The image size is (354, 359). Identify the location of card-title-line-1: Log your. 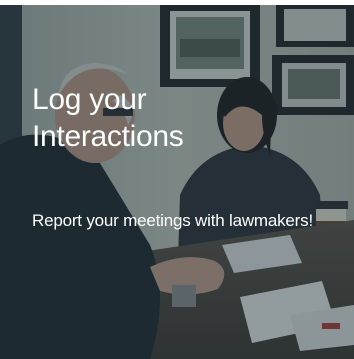
(89, 99).